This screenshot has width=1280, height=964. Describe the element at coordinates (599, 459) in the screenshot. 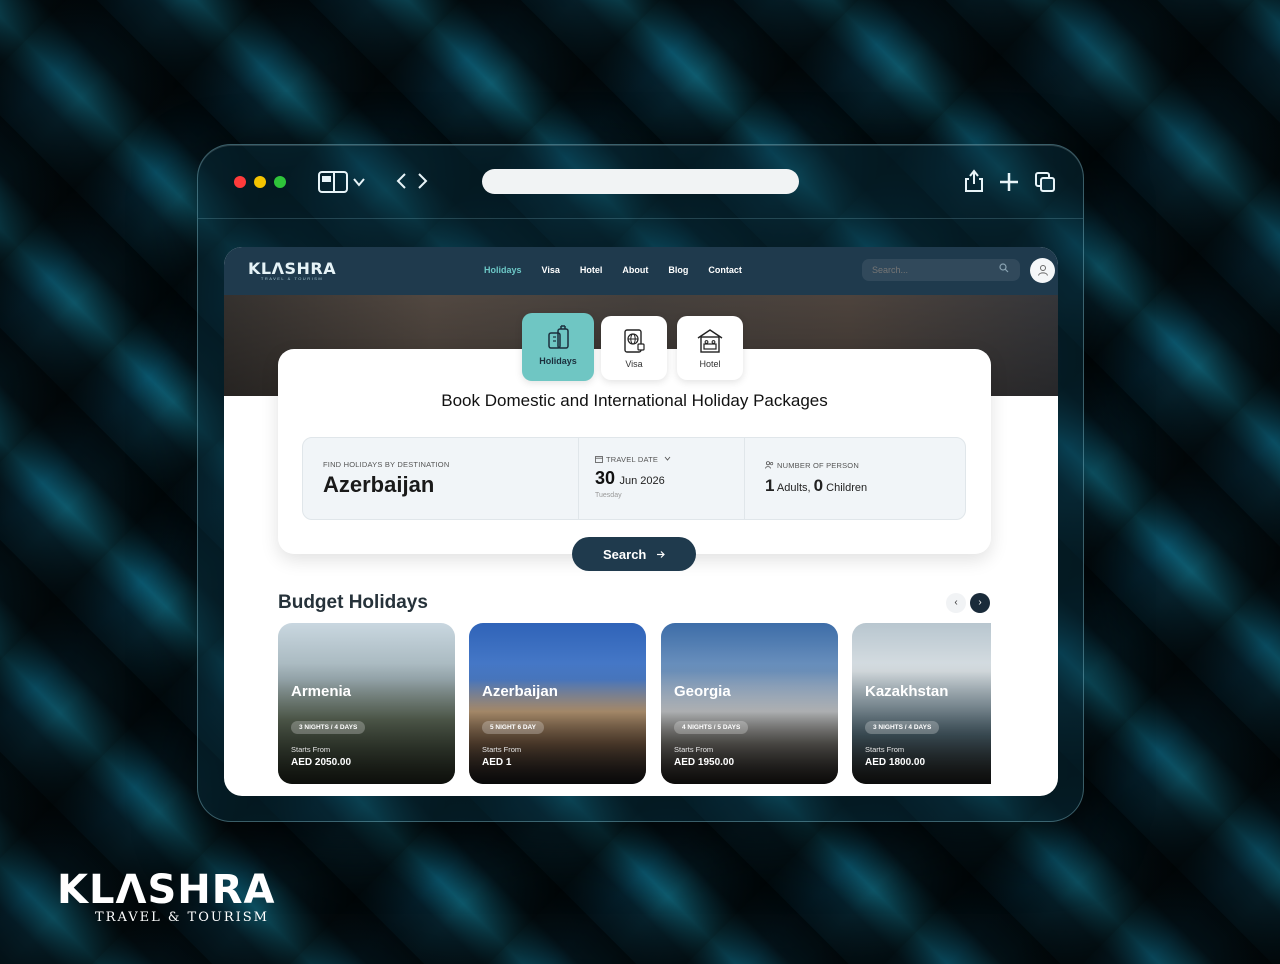

I see `calendar-icon` at that location.